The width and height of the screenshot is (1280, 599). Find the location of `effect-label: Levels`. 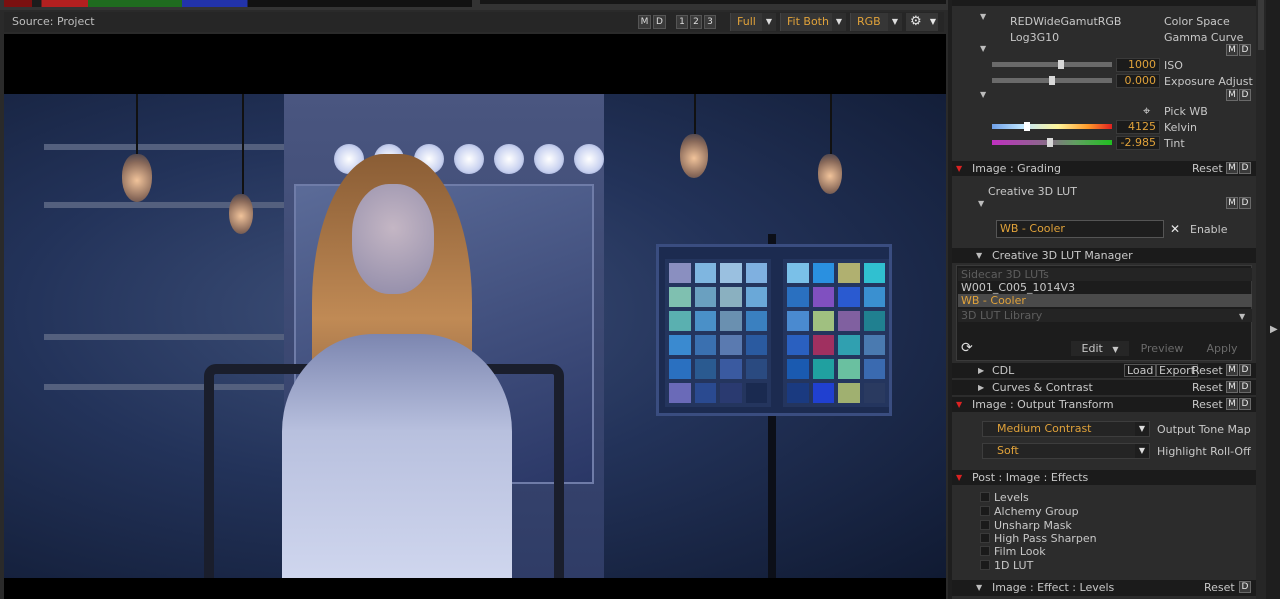

effect-label: Levels is located at coordinates (1011, 497).